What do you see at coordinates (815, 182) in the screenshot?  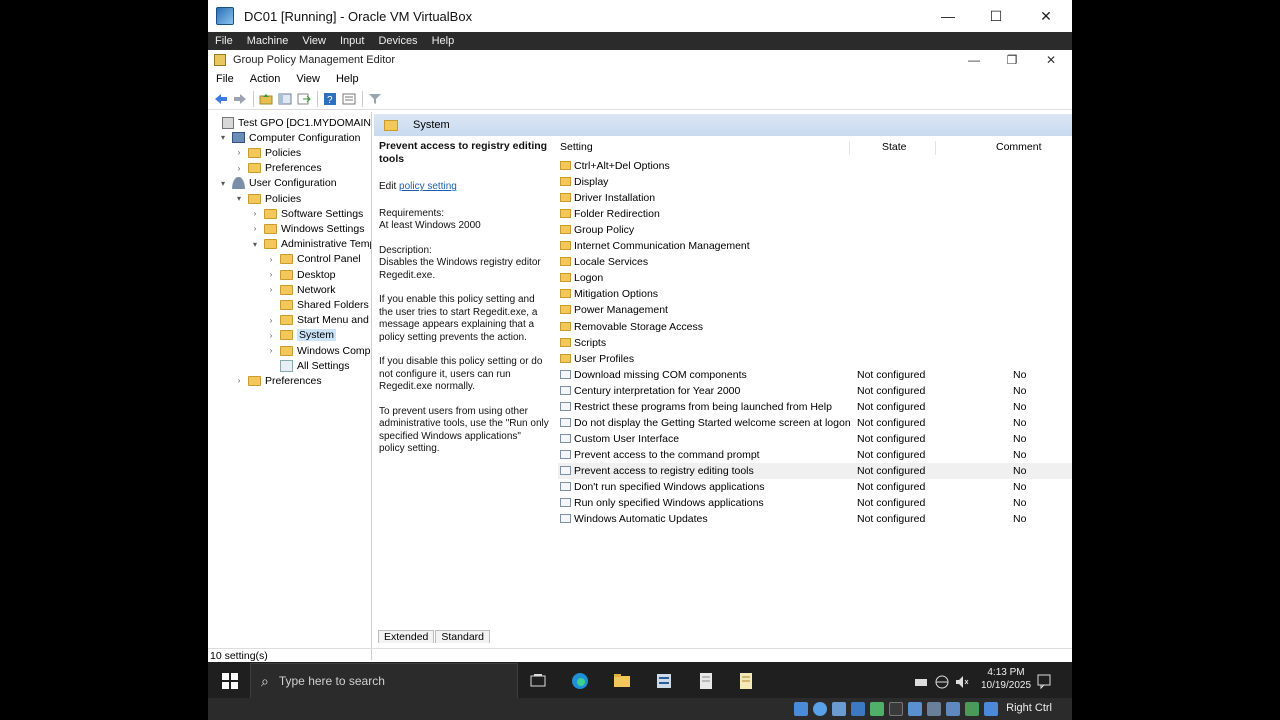 I see `list-folder-row: Display` at bounding box center [815, 182].